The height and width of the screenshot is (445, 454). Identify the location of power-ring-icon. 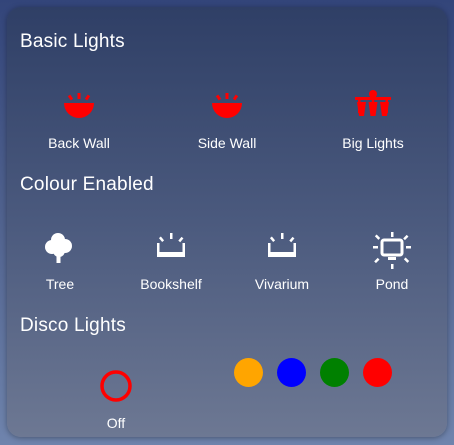
(116, 386).